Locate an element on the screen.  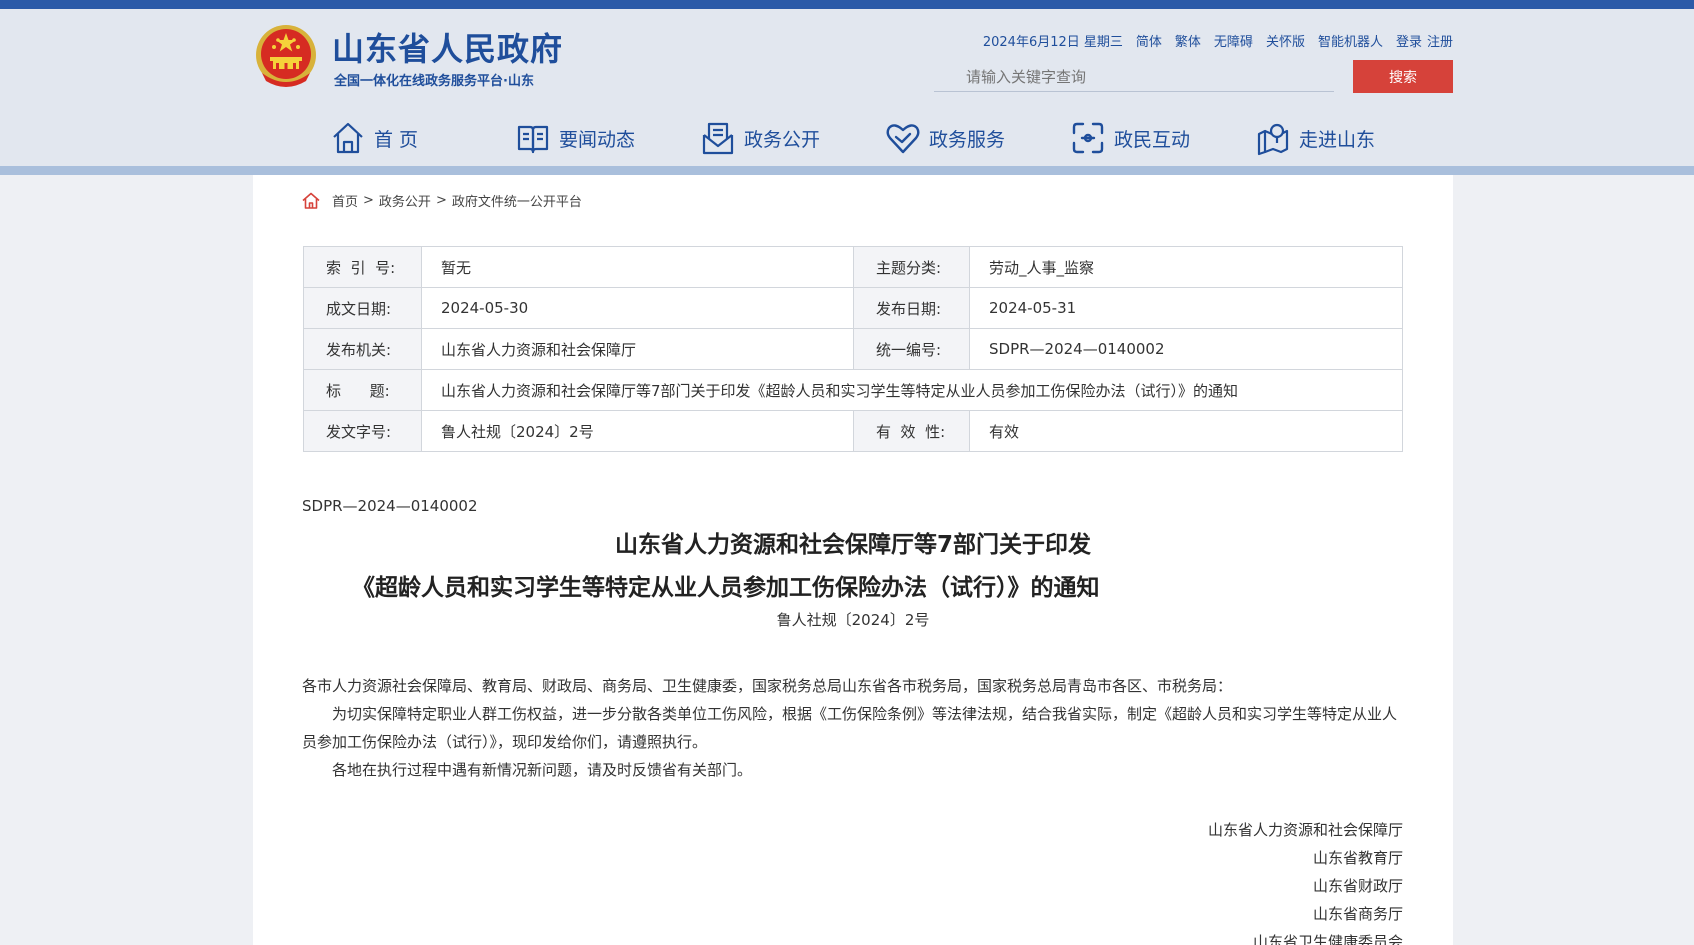
document-ref-number: 鲁人社规〔2024〕2号 is located at coordinates (853, 620).